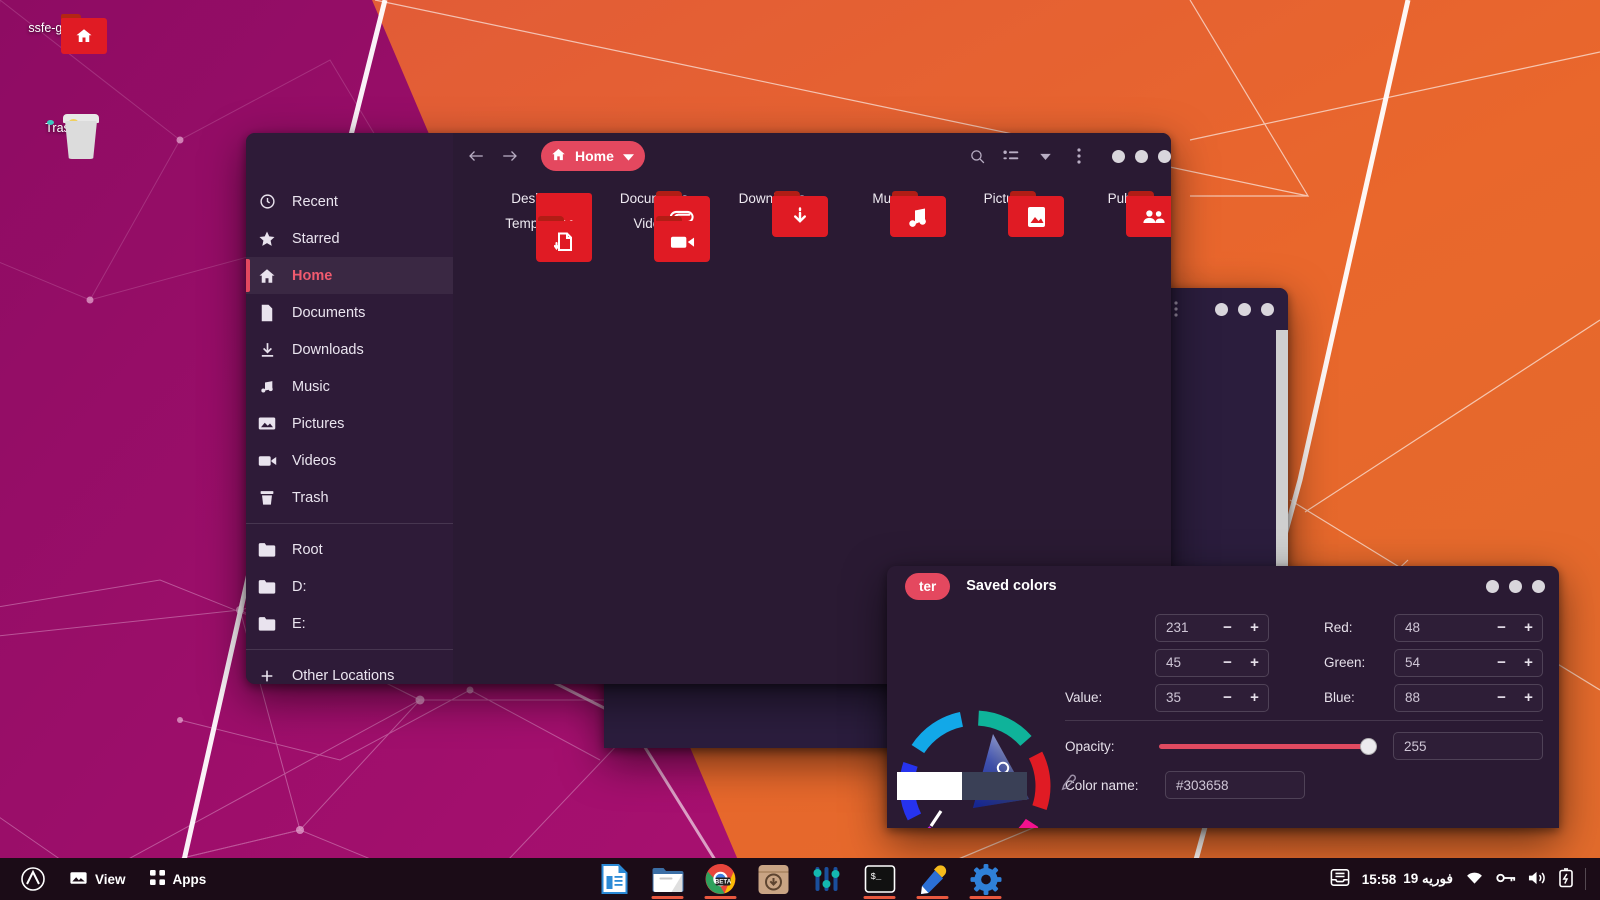  I want to click on green-spinner: 54 − +, so click(1468, 662).